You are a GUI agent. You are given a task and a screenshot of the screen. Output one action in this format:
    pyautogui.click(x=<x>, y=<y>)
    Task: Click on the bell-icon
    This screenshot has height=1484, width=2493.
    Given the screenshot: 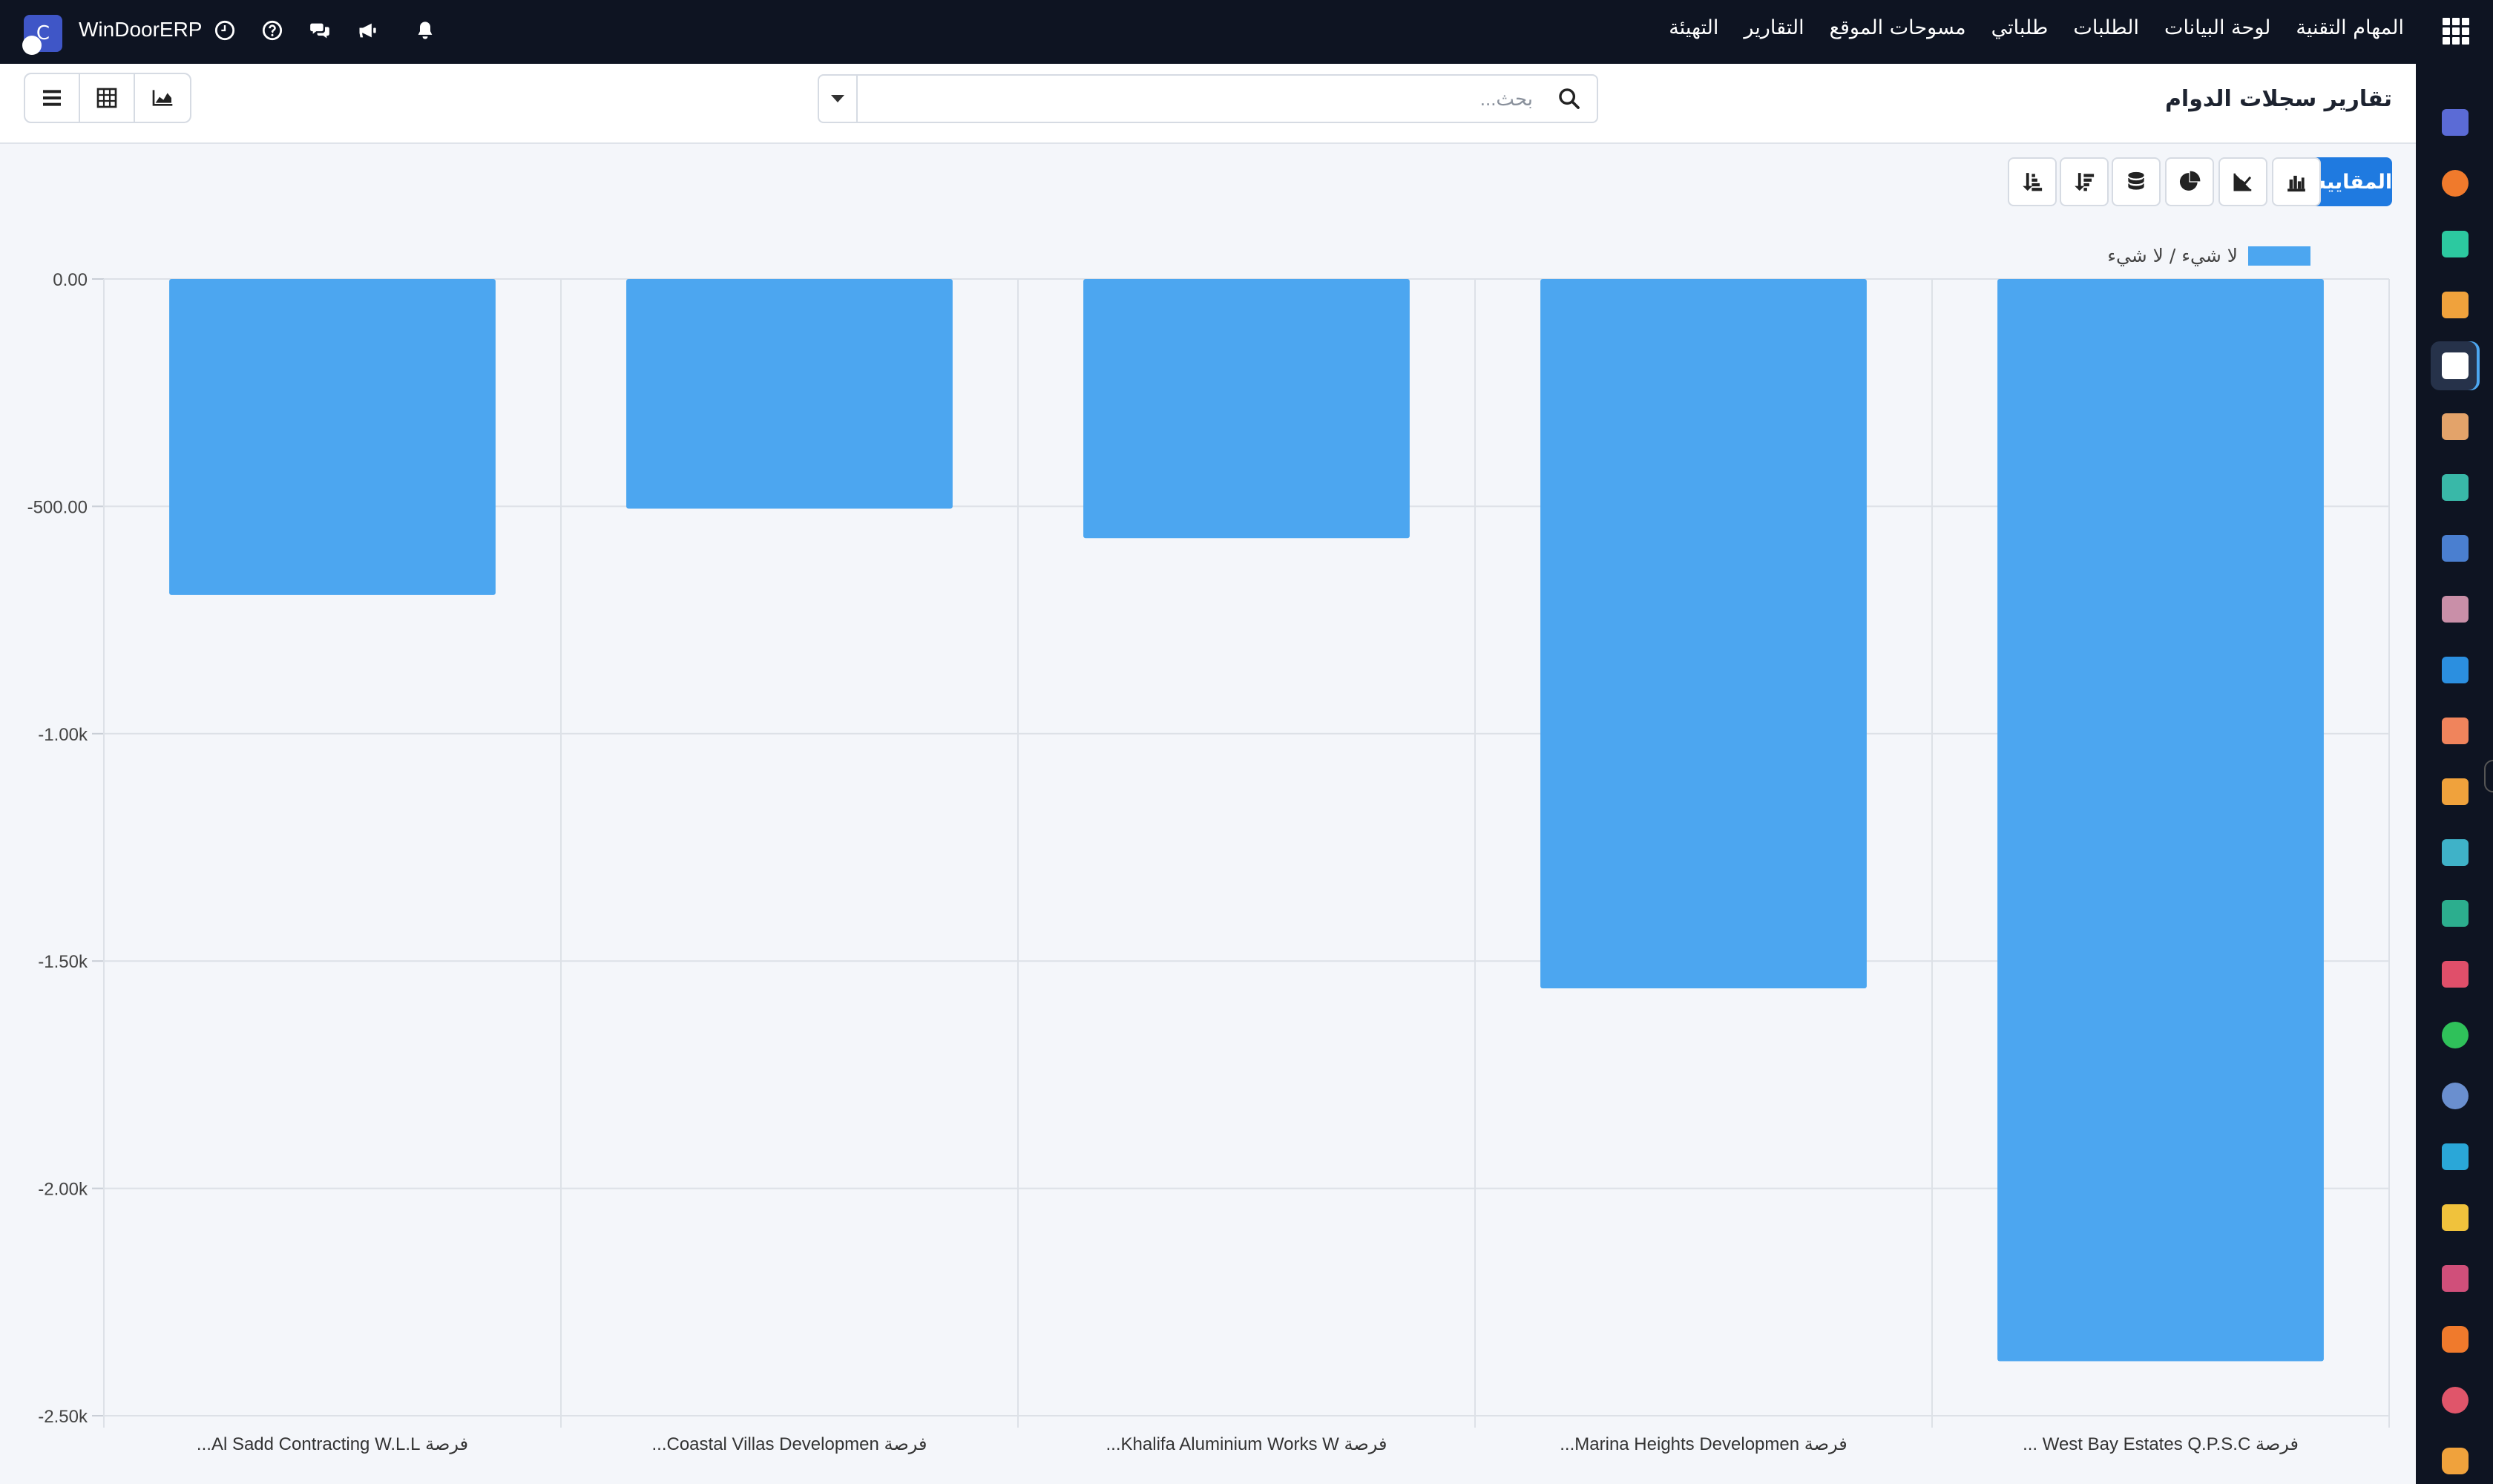 What is the action you would take?
    pyautogui.click(x=425, y=30)
    